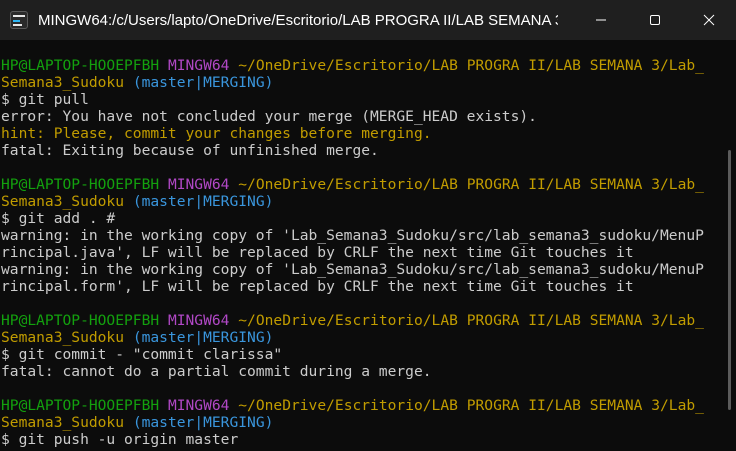 The height and width of the screenshot is (451, 736). I want to click on minimize-button, so click(601, 20).